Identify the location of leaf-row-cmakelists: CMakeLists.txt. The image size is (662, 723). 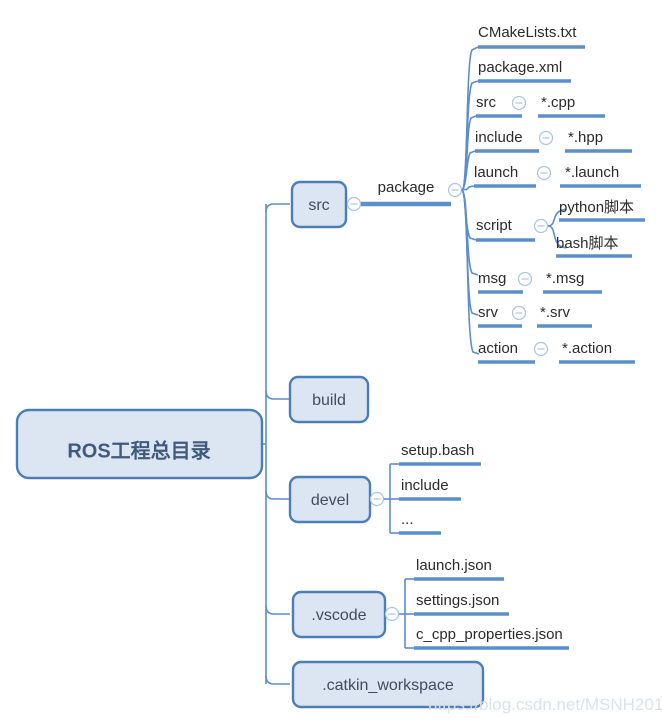
(531, 36).